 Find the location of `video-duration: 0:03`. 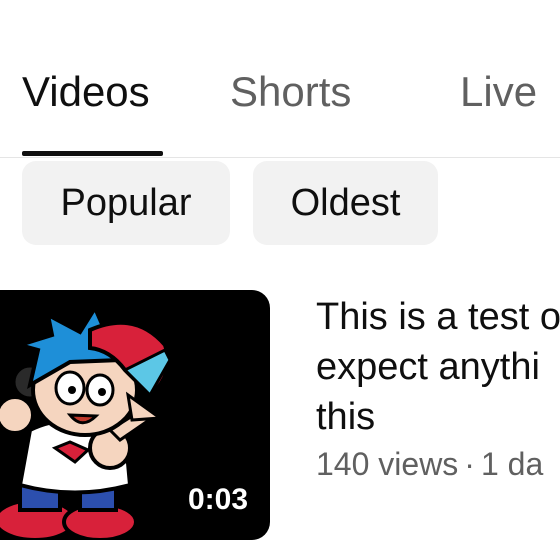

video-duration: 0:03 is located at coordinates (217, 499).